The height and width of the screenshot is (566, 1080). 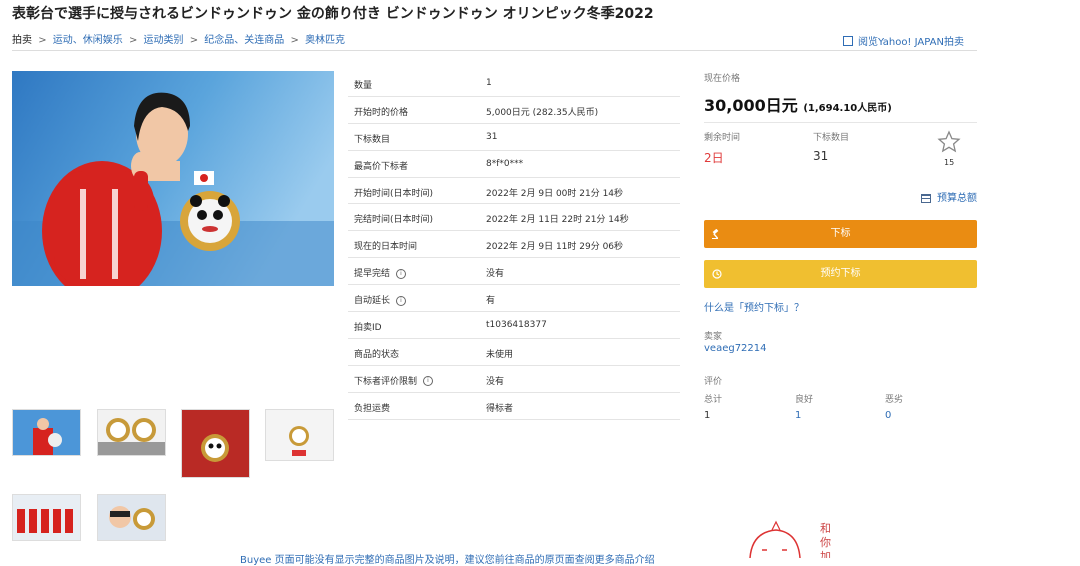 I want to click on detail-label-text: 拍卖ID, so click(x=368, y=328).